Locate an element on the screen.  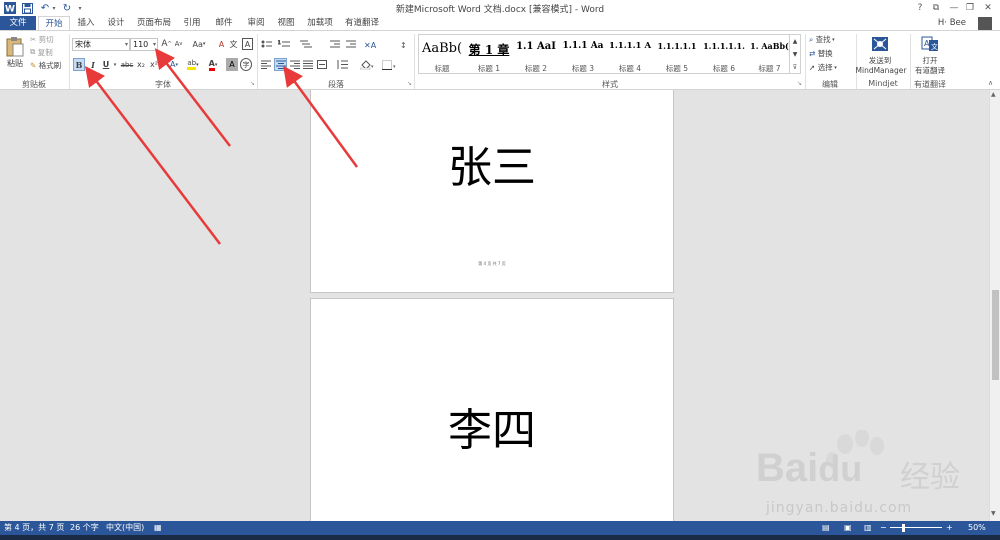
print-layout-icon: ▣ is located at coordinates (848, 528).